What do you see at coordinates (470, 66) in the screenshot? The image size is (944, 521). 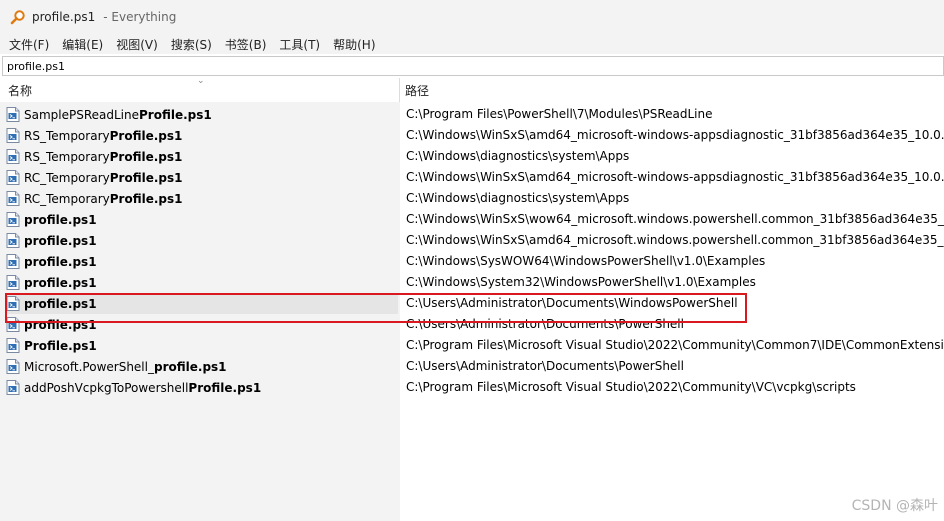 I see `search-input` at bounding box center [470, 66].